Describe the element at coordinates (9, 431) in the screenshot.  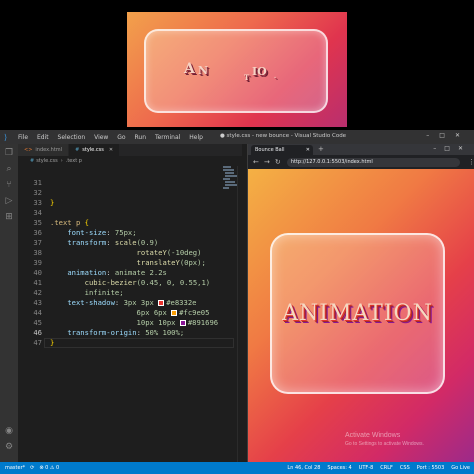
I see `account-icon: ◉` at that location.